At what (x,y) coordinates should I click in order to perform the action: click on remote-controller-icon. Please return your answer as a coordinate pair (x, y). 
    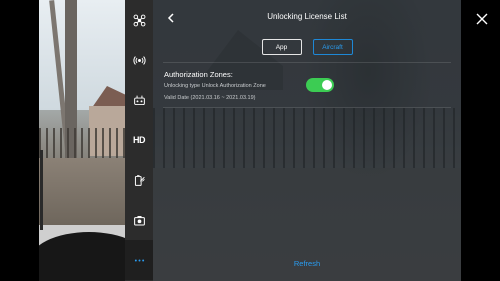
    Looking at the image, I should click on (139, 100).